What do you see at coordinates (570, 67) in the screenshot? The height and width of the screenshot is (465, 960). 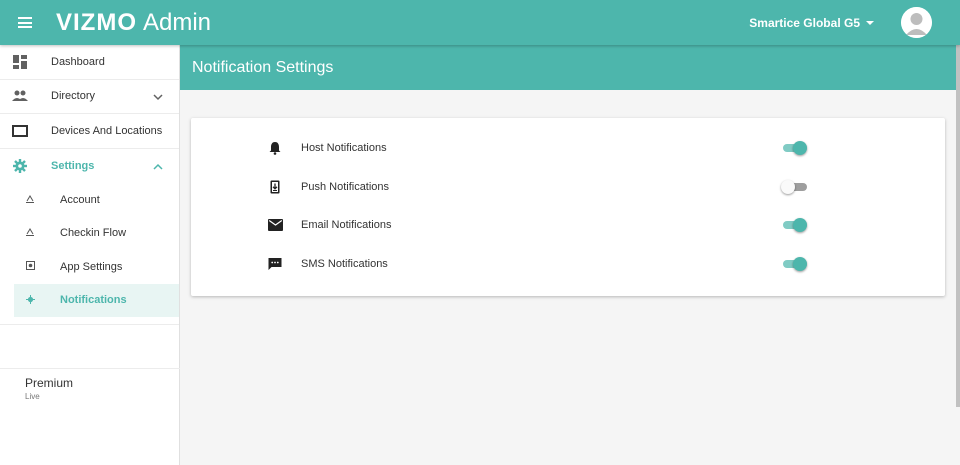 I see `page-header: Notification Settings` at bounding box center [570, 67].